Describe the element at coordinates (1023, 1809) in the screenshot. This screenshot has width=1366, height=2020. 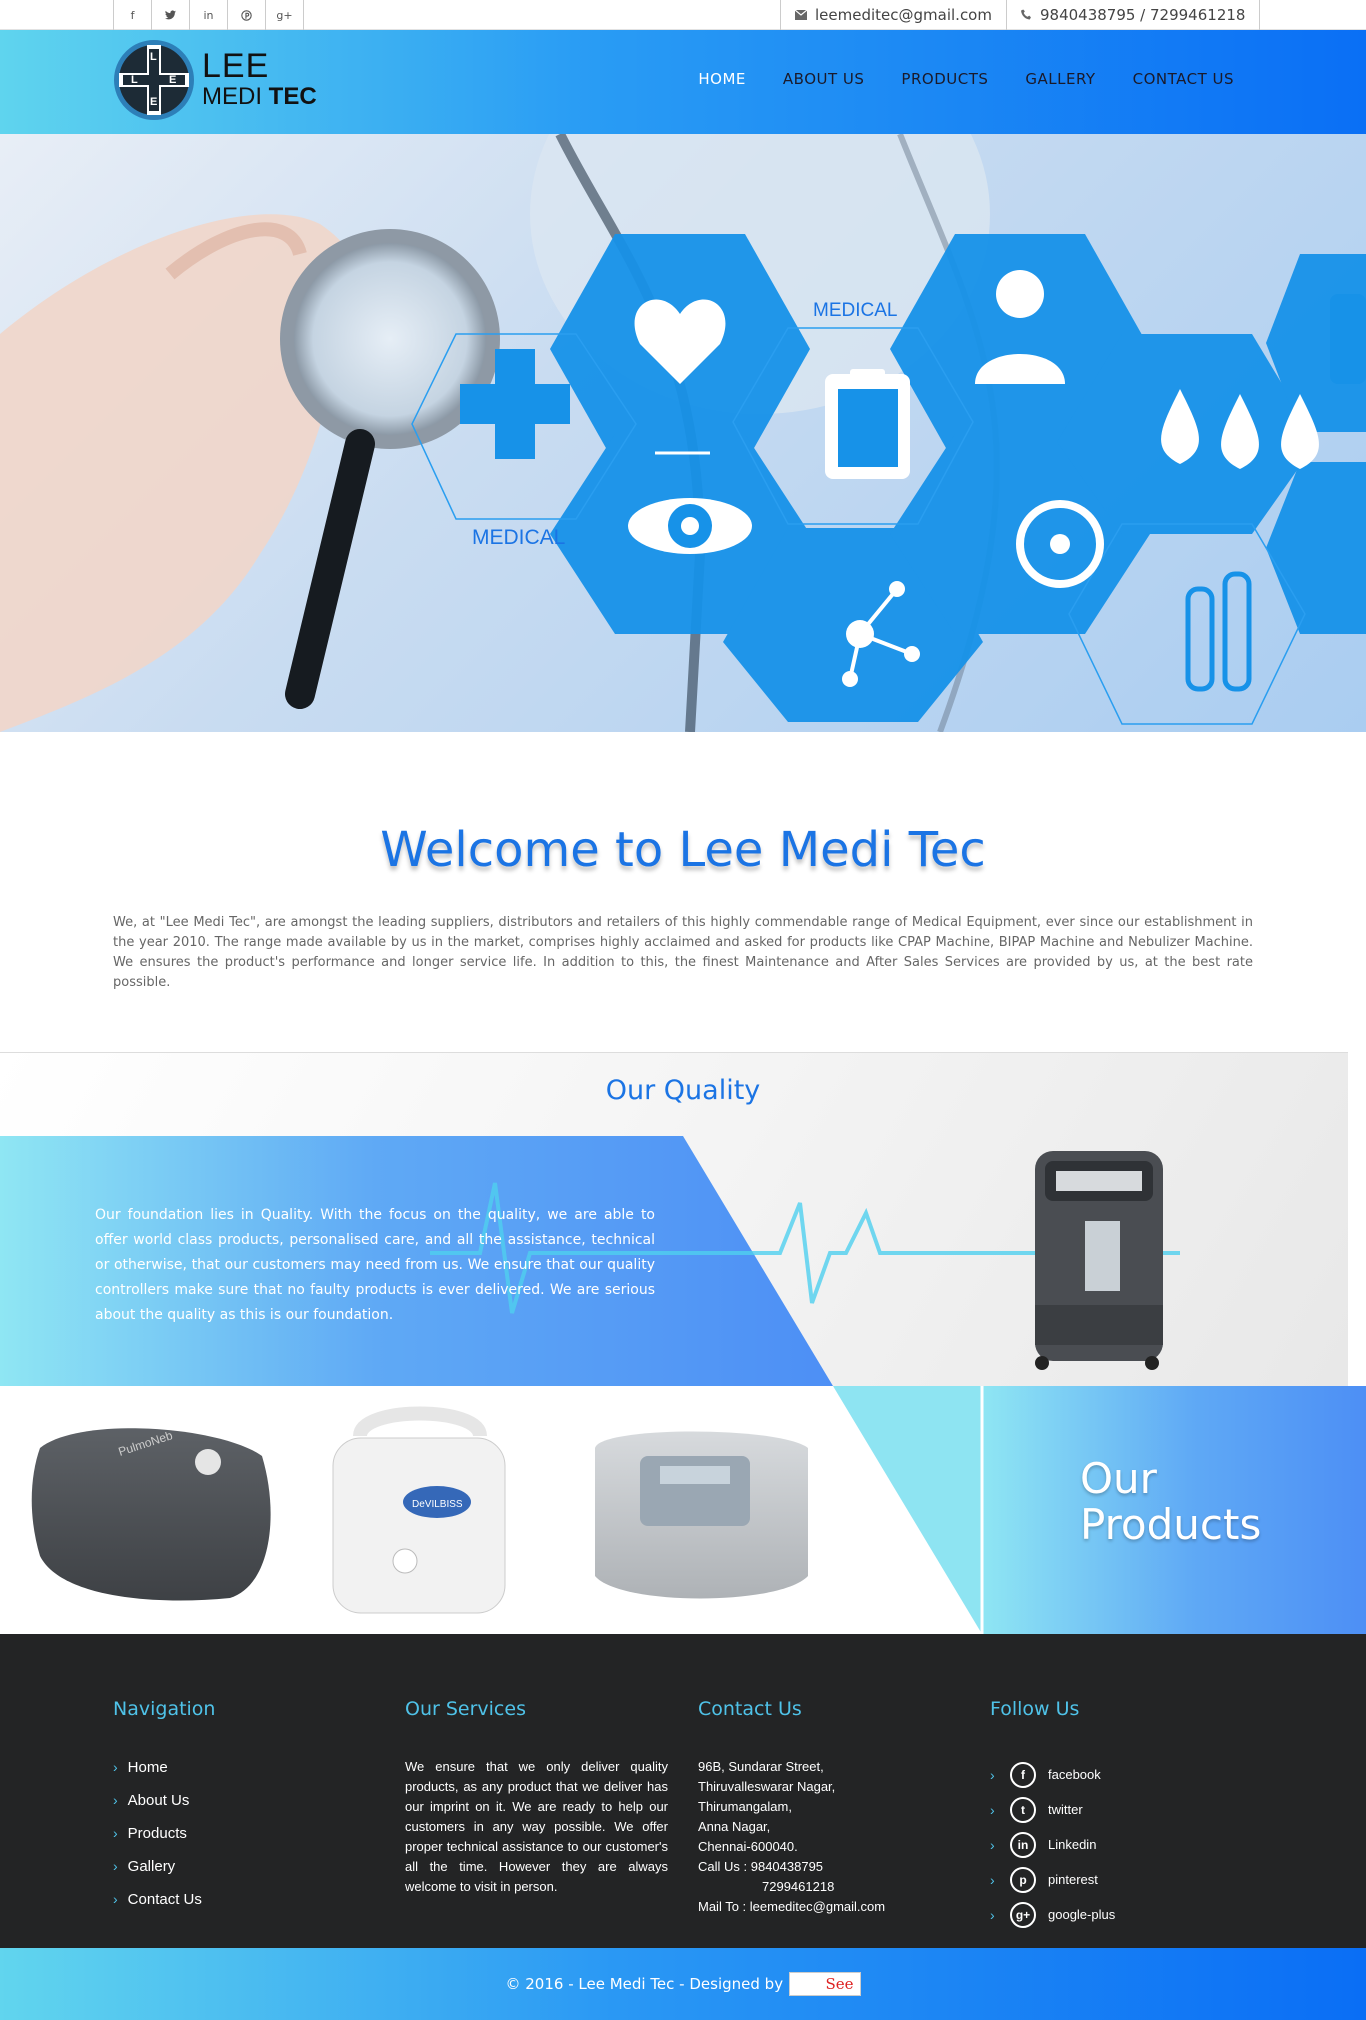
I see `twitter-icon: t` at that location.